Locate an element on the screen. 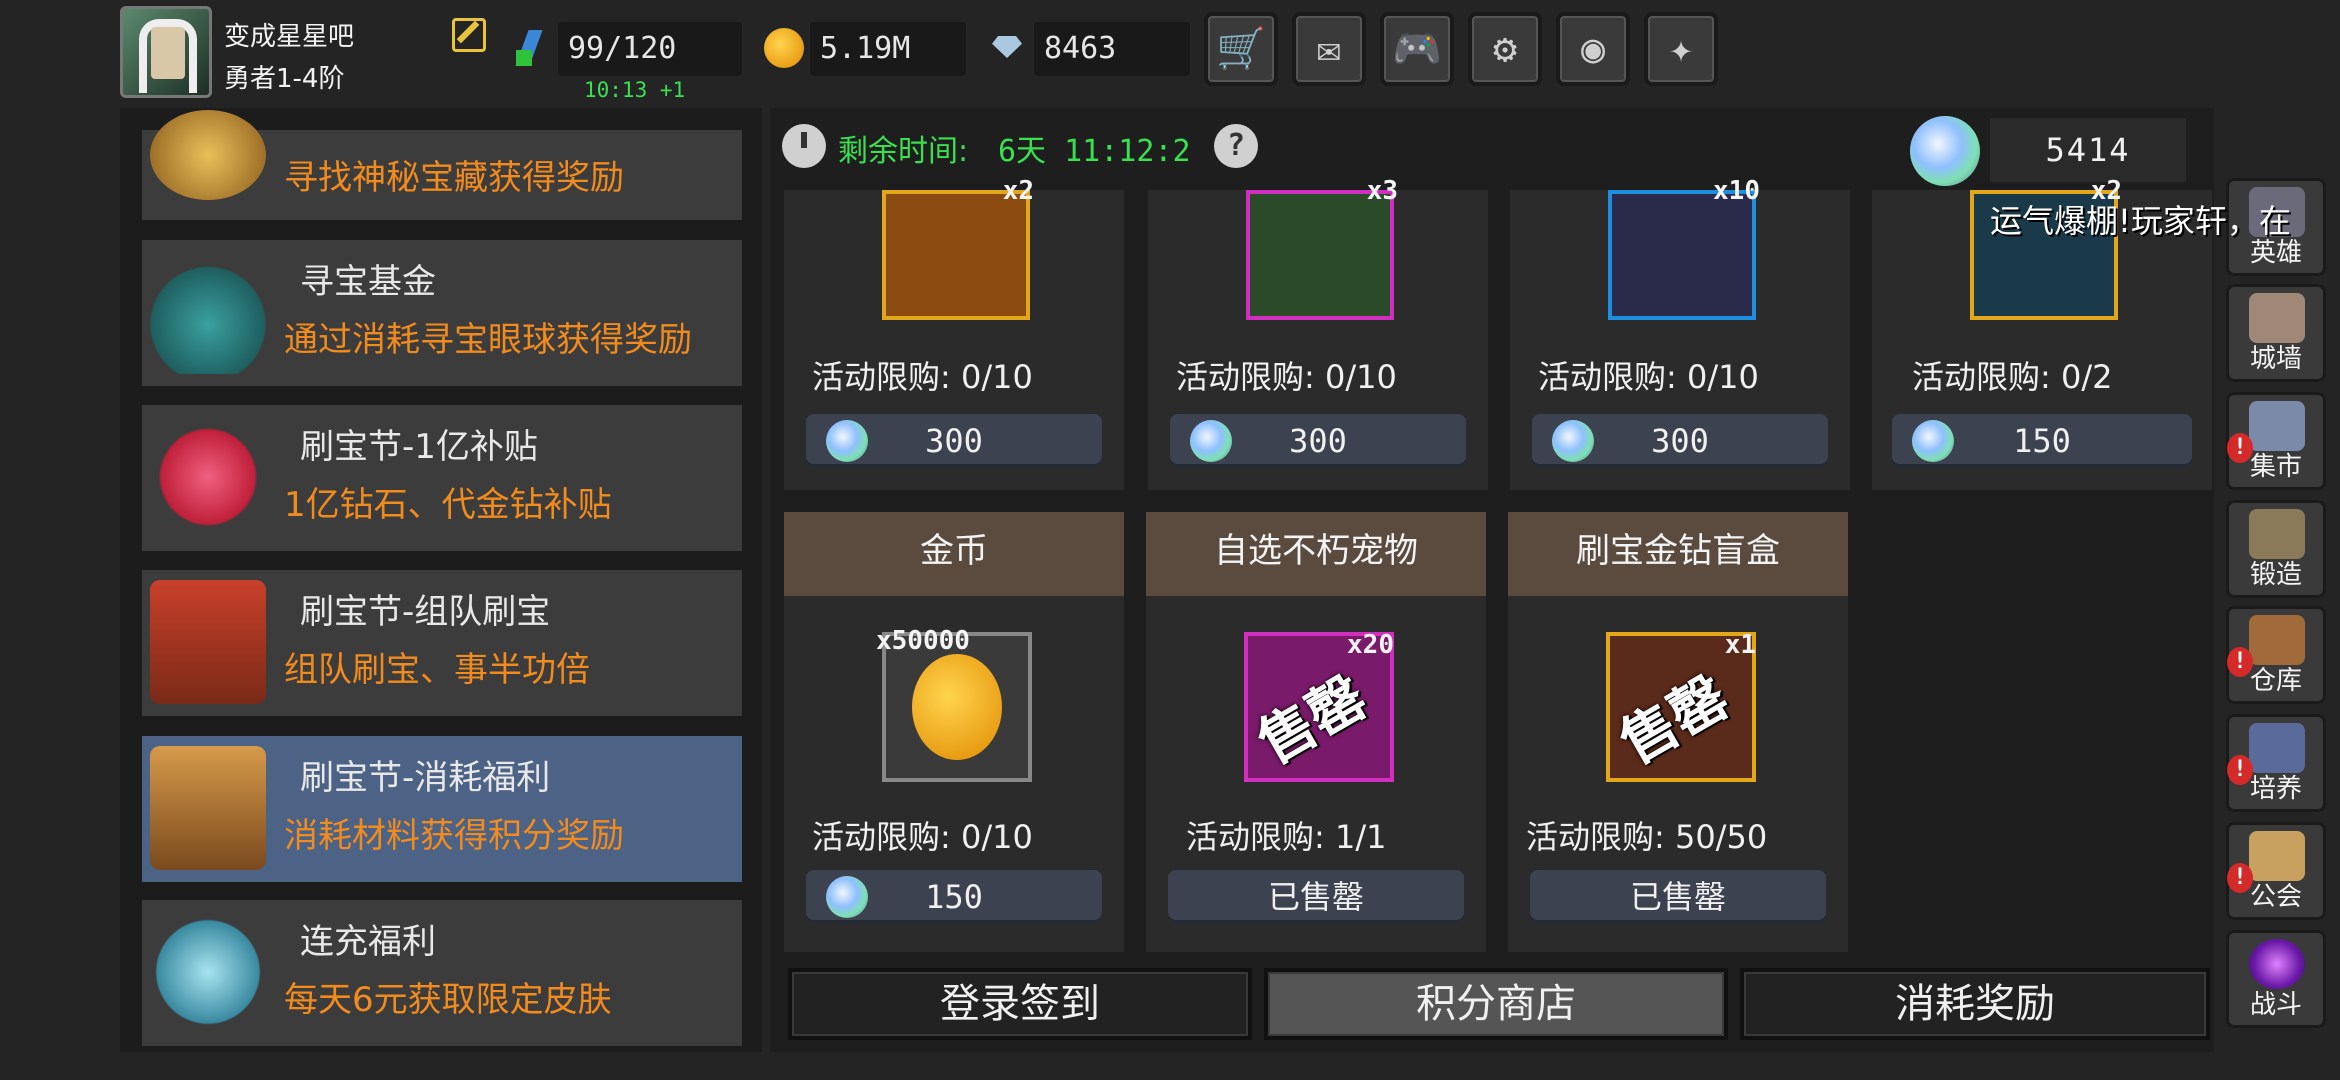  red-envelope-icon is located at coordinates (208, 477).